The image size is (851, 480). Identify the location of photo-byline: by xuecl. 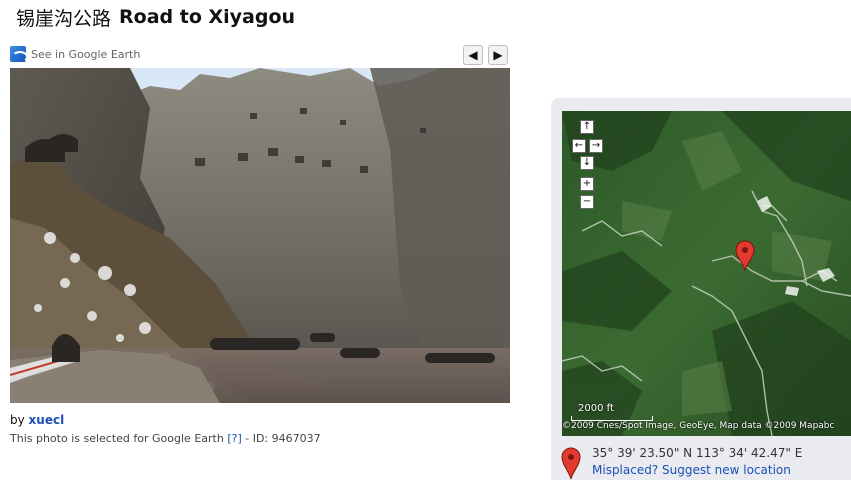
(37, 420).